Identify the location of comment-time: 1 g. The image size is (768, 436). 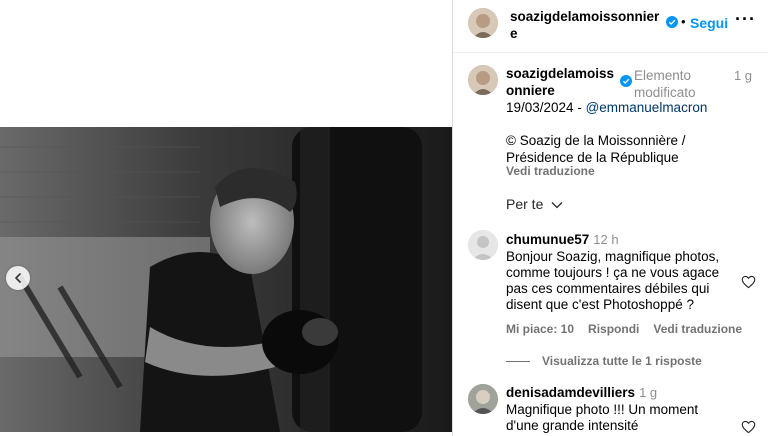
(648, 392).